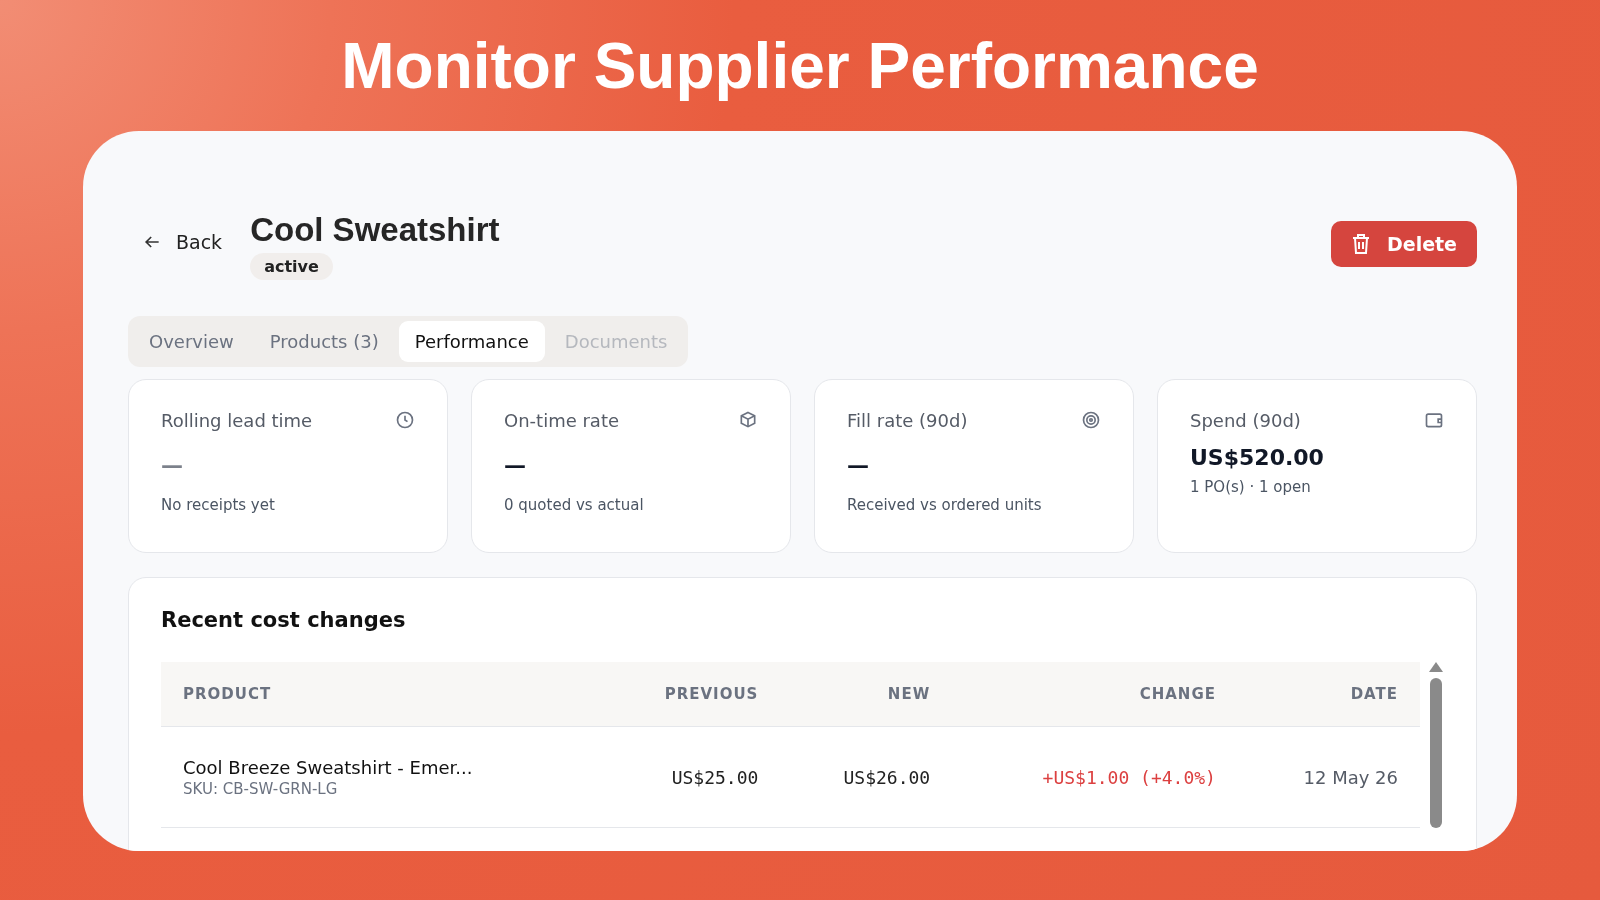 Image resolution: width=1600 pixels, height=900 pixels. I want to click on column-header: PREVIOUS, so click(690, 694).